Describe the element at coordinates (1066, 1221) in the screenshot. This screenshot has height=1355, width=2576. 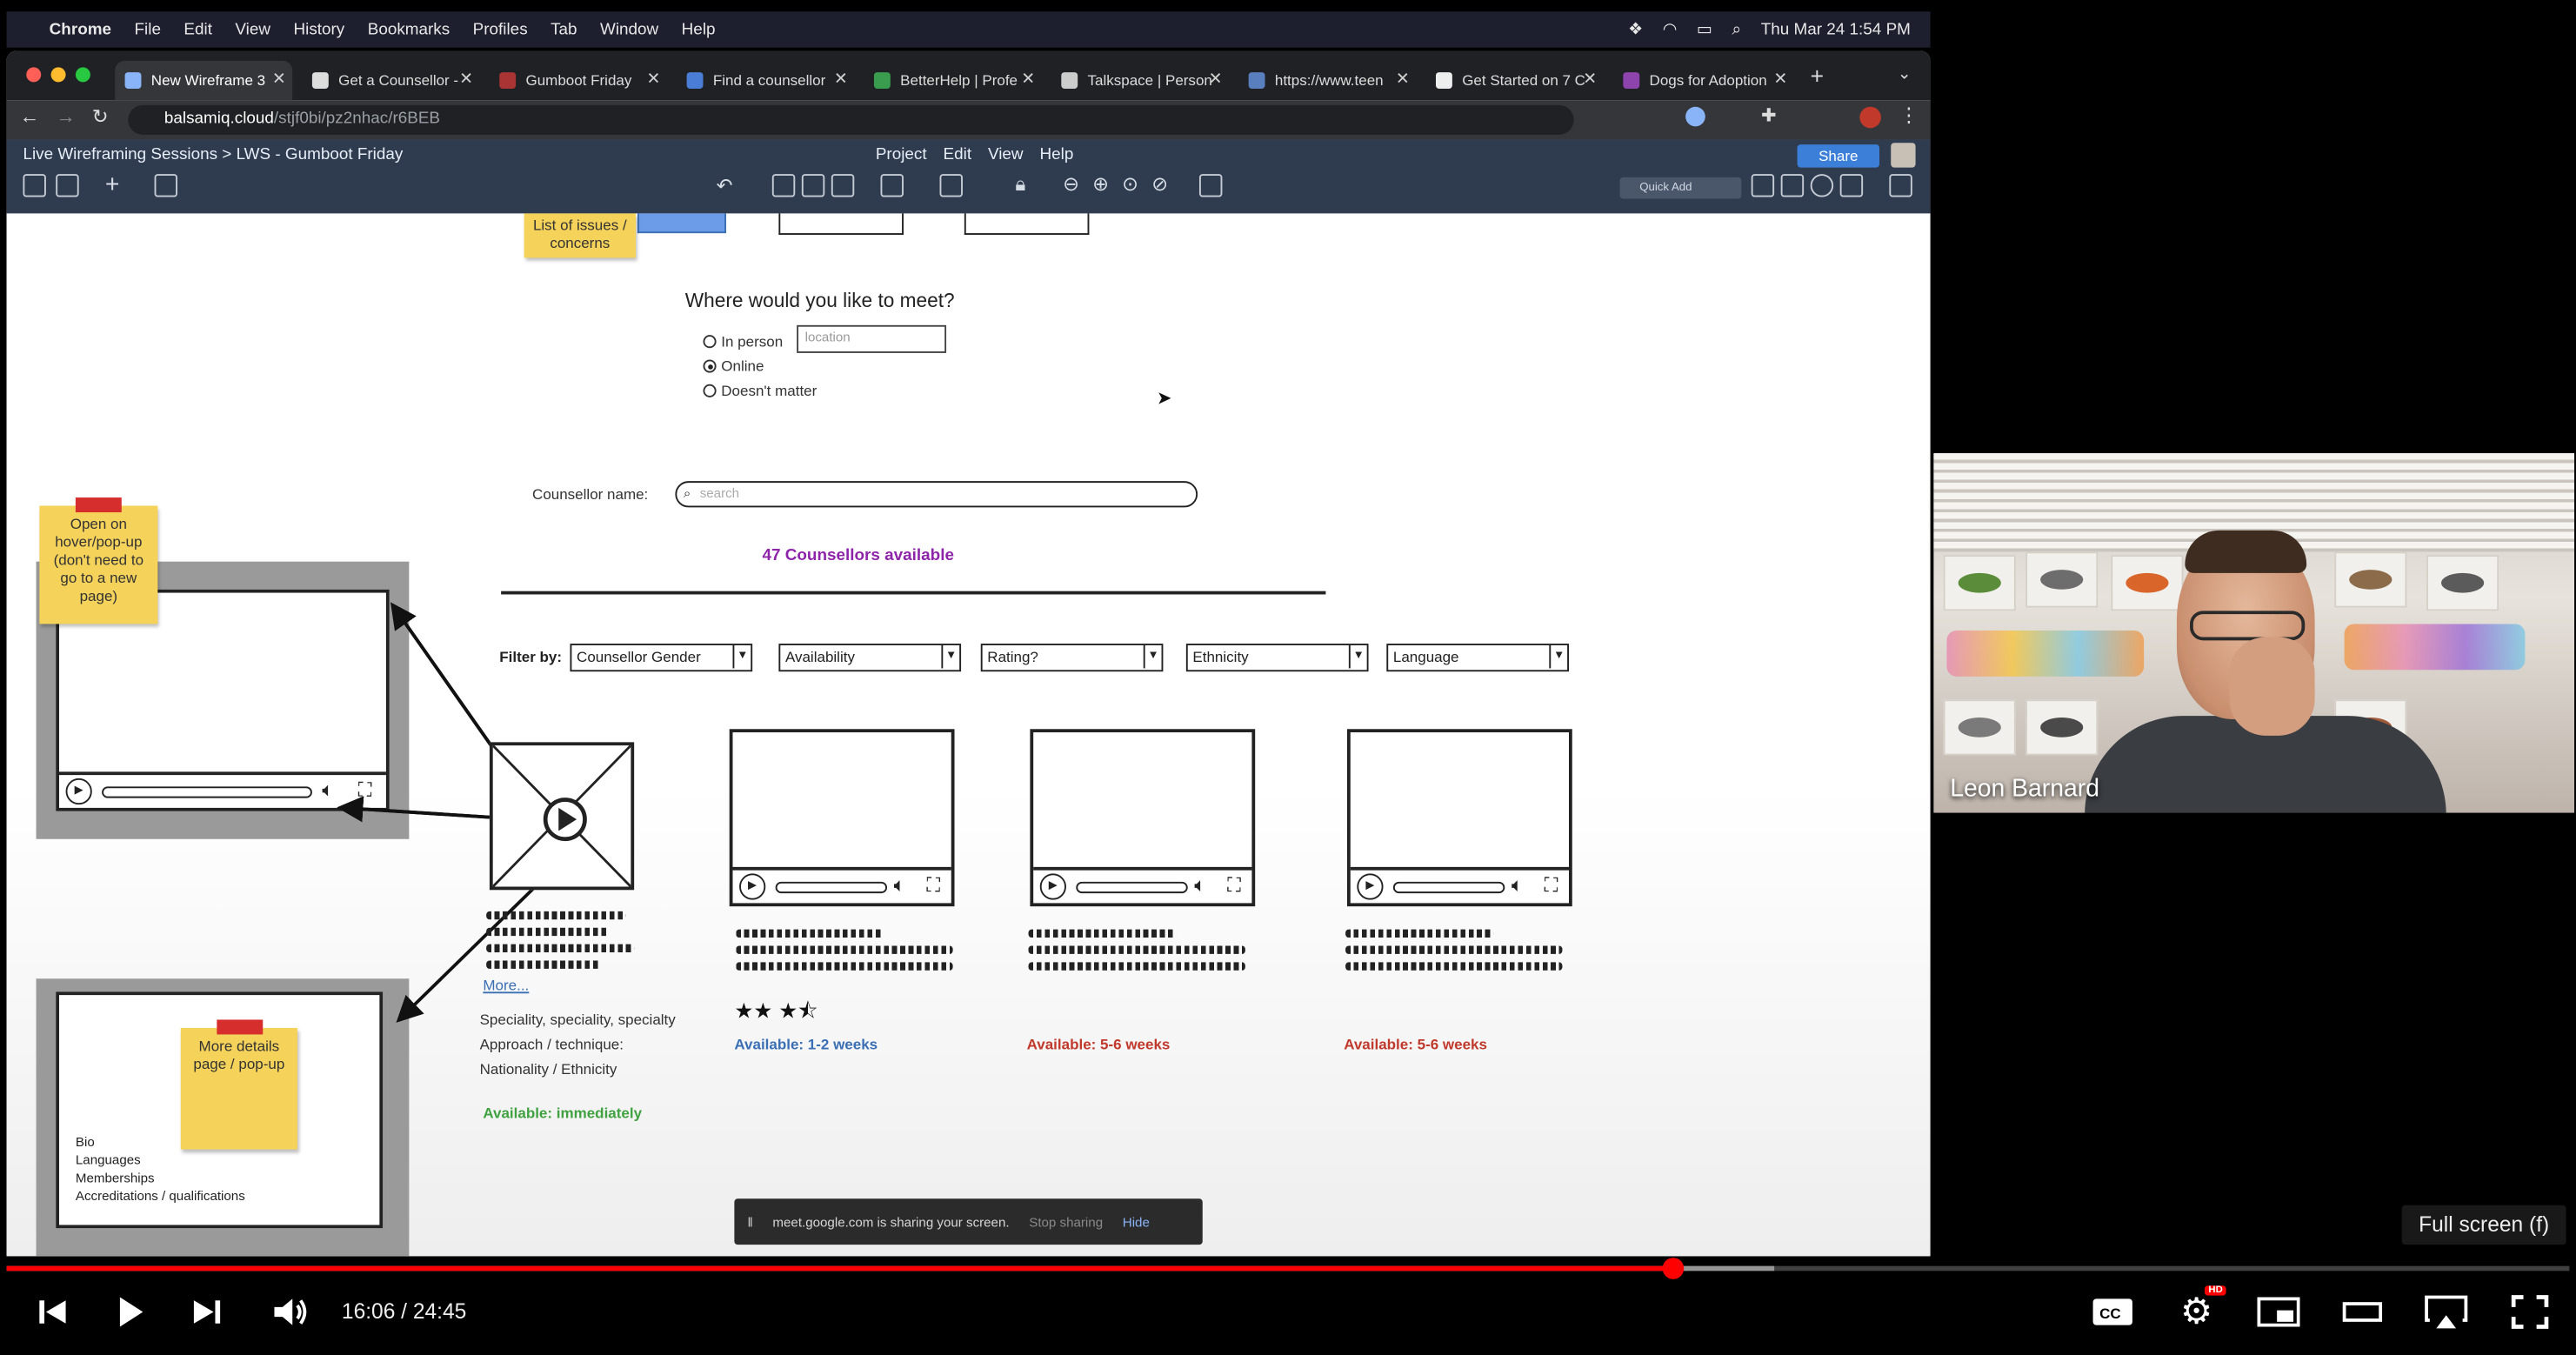
I see `stop-sharing-button: Stop sharing` at that location.